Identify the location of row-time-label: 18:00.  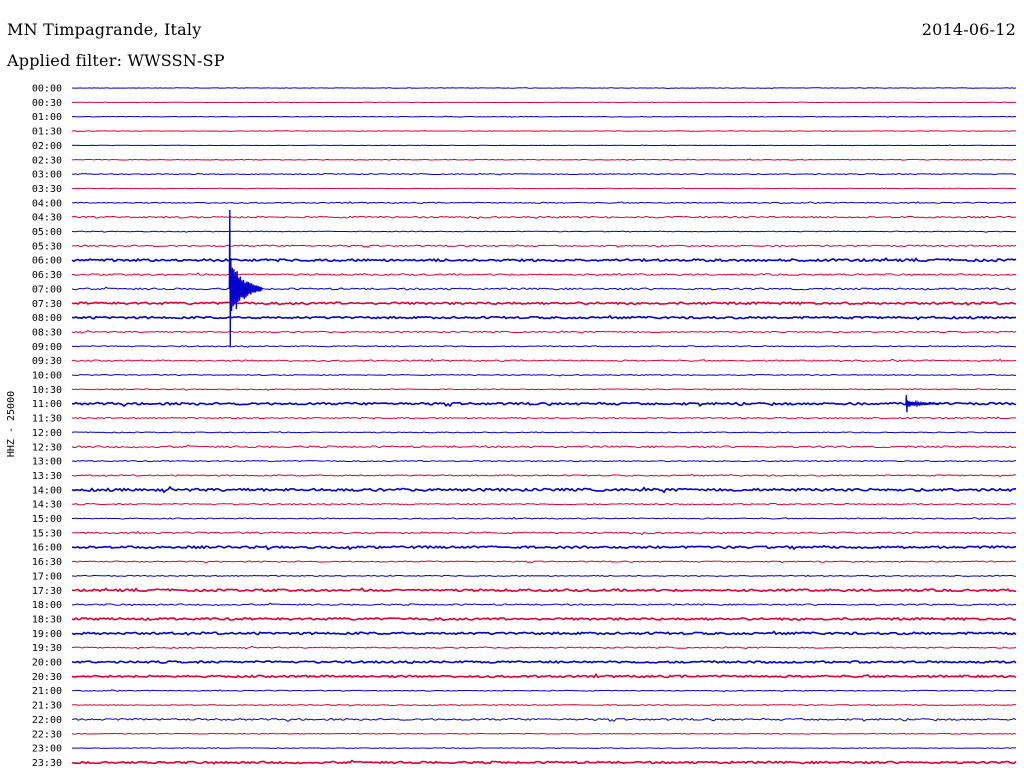
(47, 605).